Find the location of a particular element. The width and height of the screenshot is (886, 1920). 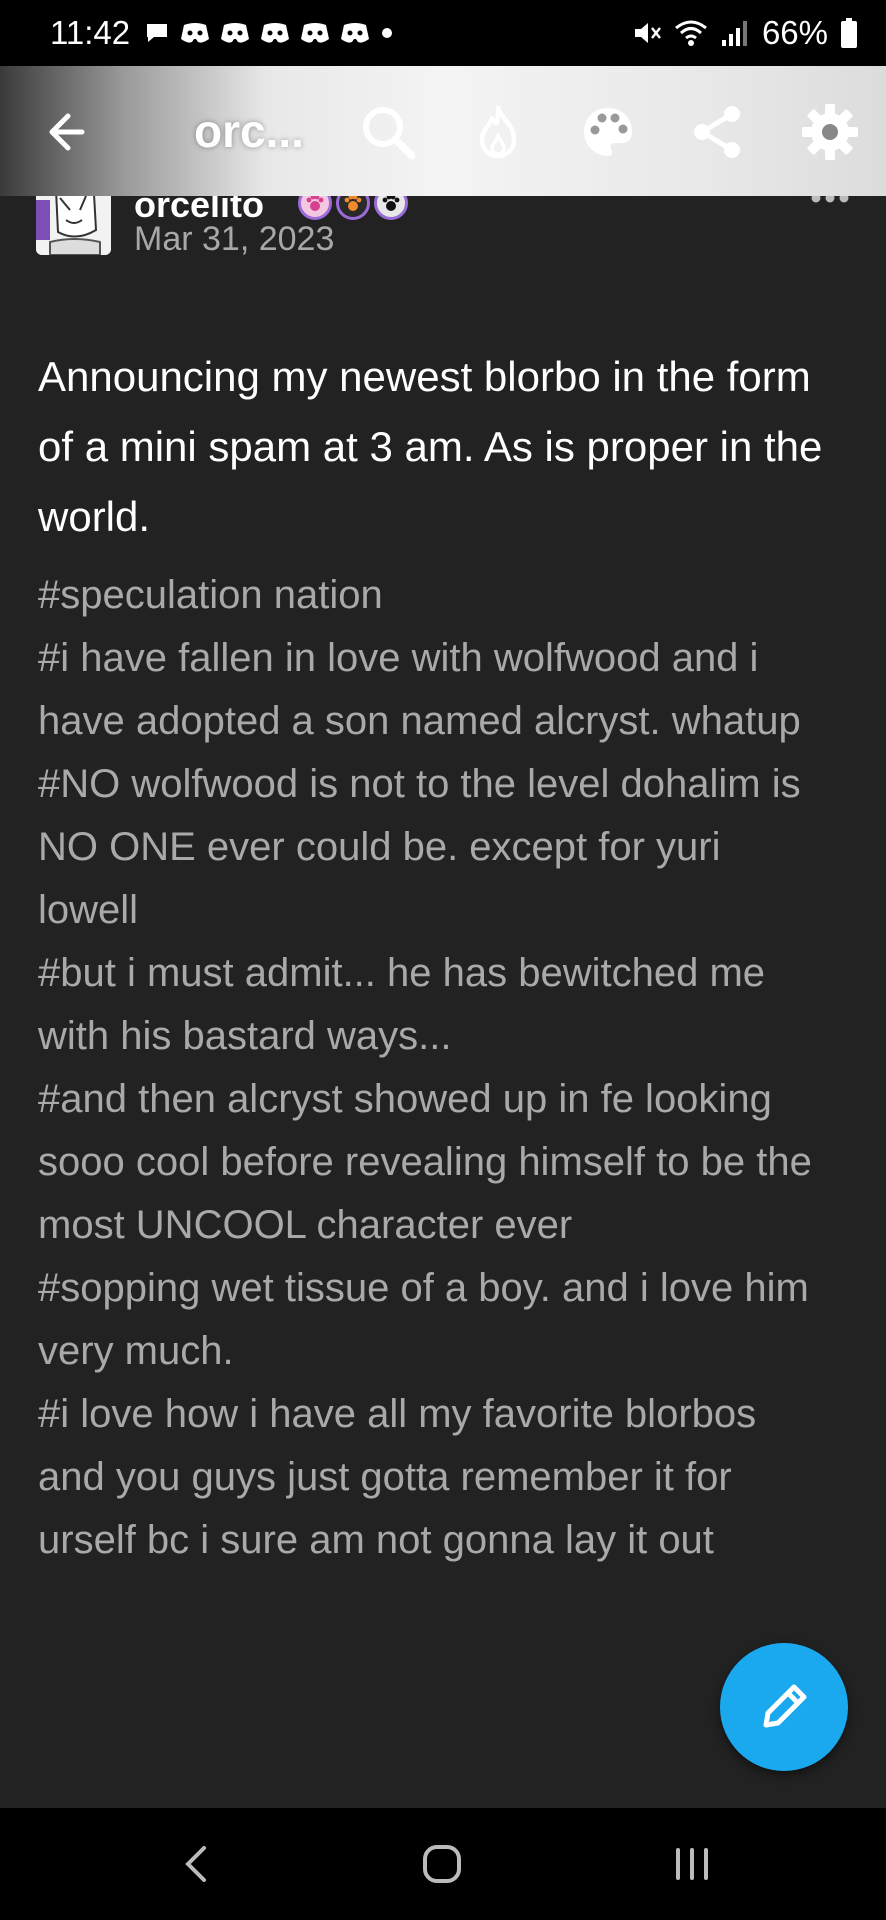

nav-home-icon is located at coordinates (442, 1864).